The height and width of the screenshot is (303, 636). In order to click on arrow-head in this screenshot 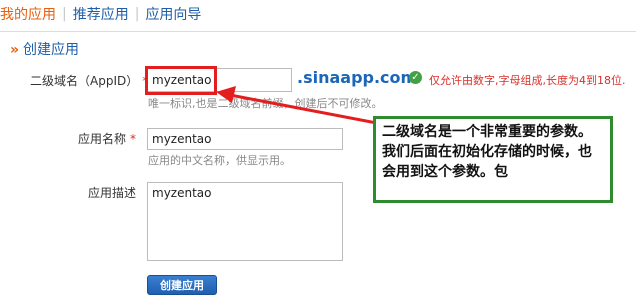, I will do `click(226, 94)`.